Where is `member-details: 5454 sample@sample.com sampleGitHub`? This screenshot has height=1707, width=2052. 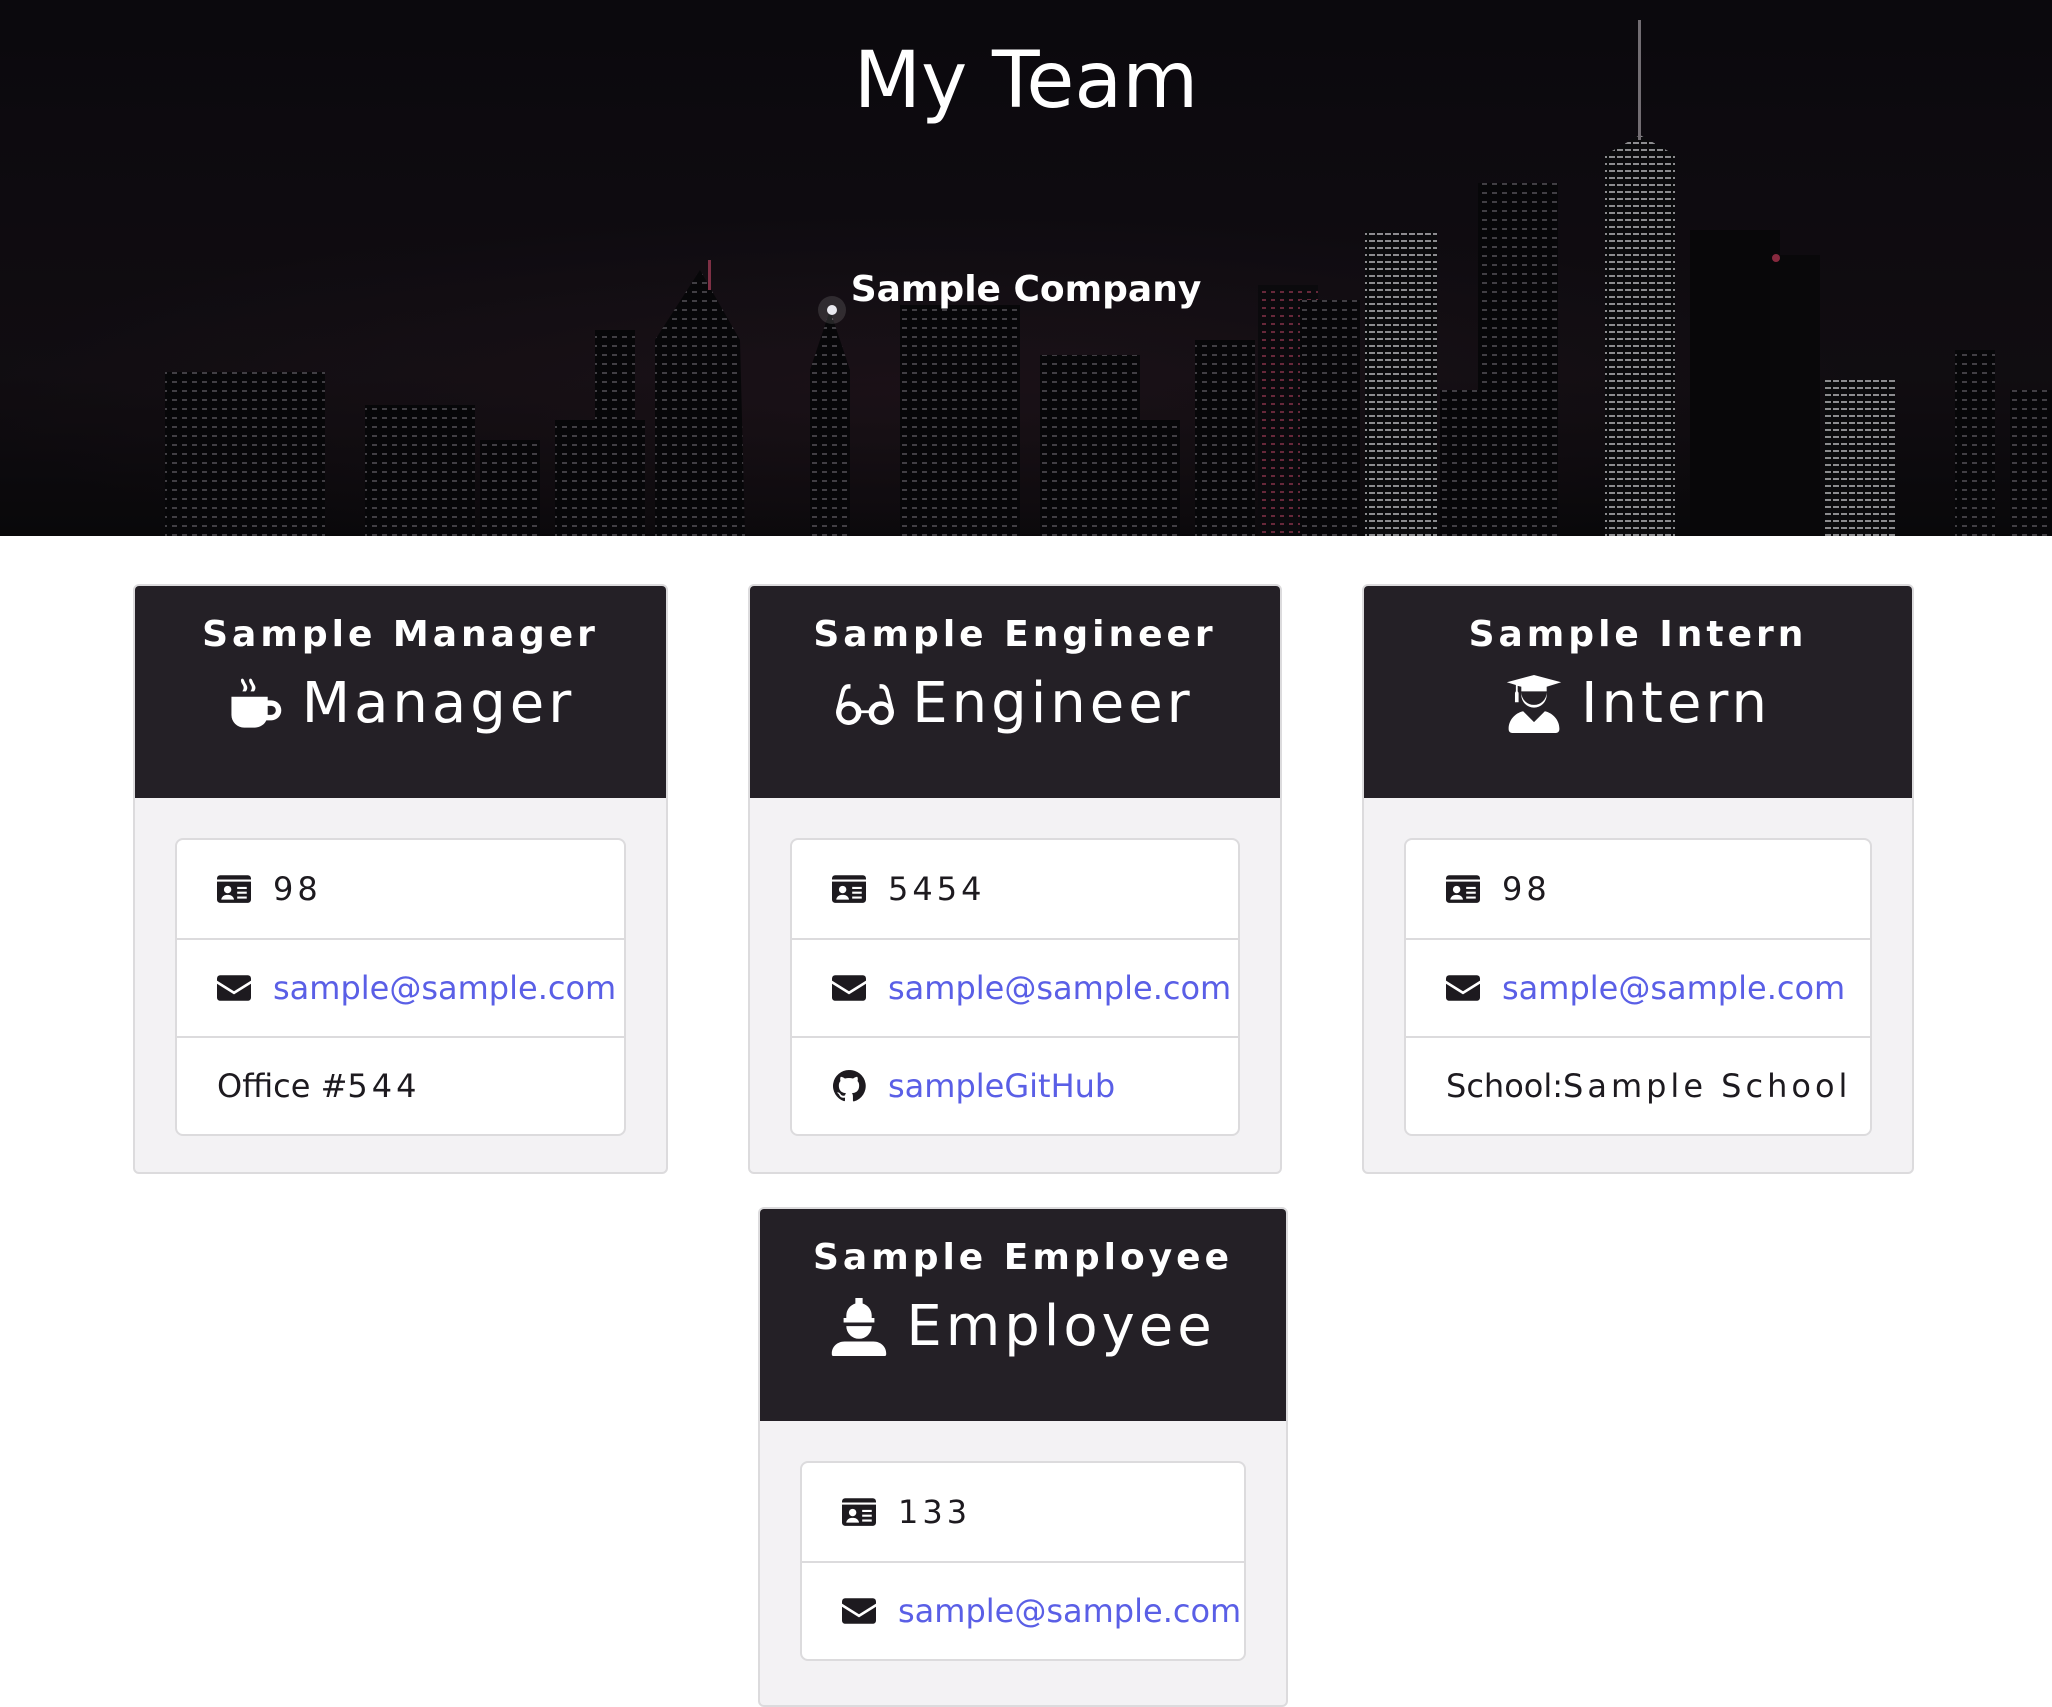 member-details: 5454 sample@sample.com sampleGitHub is located at coordinates (1015, 987).